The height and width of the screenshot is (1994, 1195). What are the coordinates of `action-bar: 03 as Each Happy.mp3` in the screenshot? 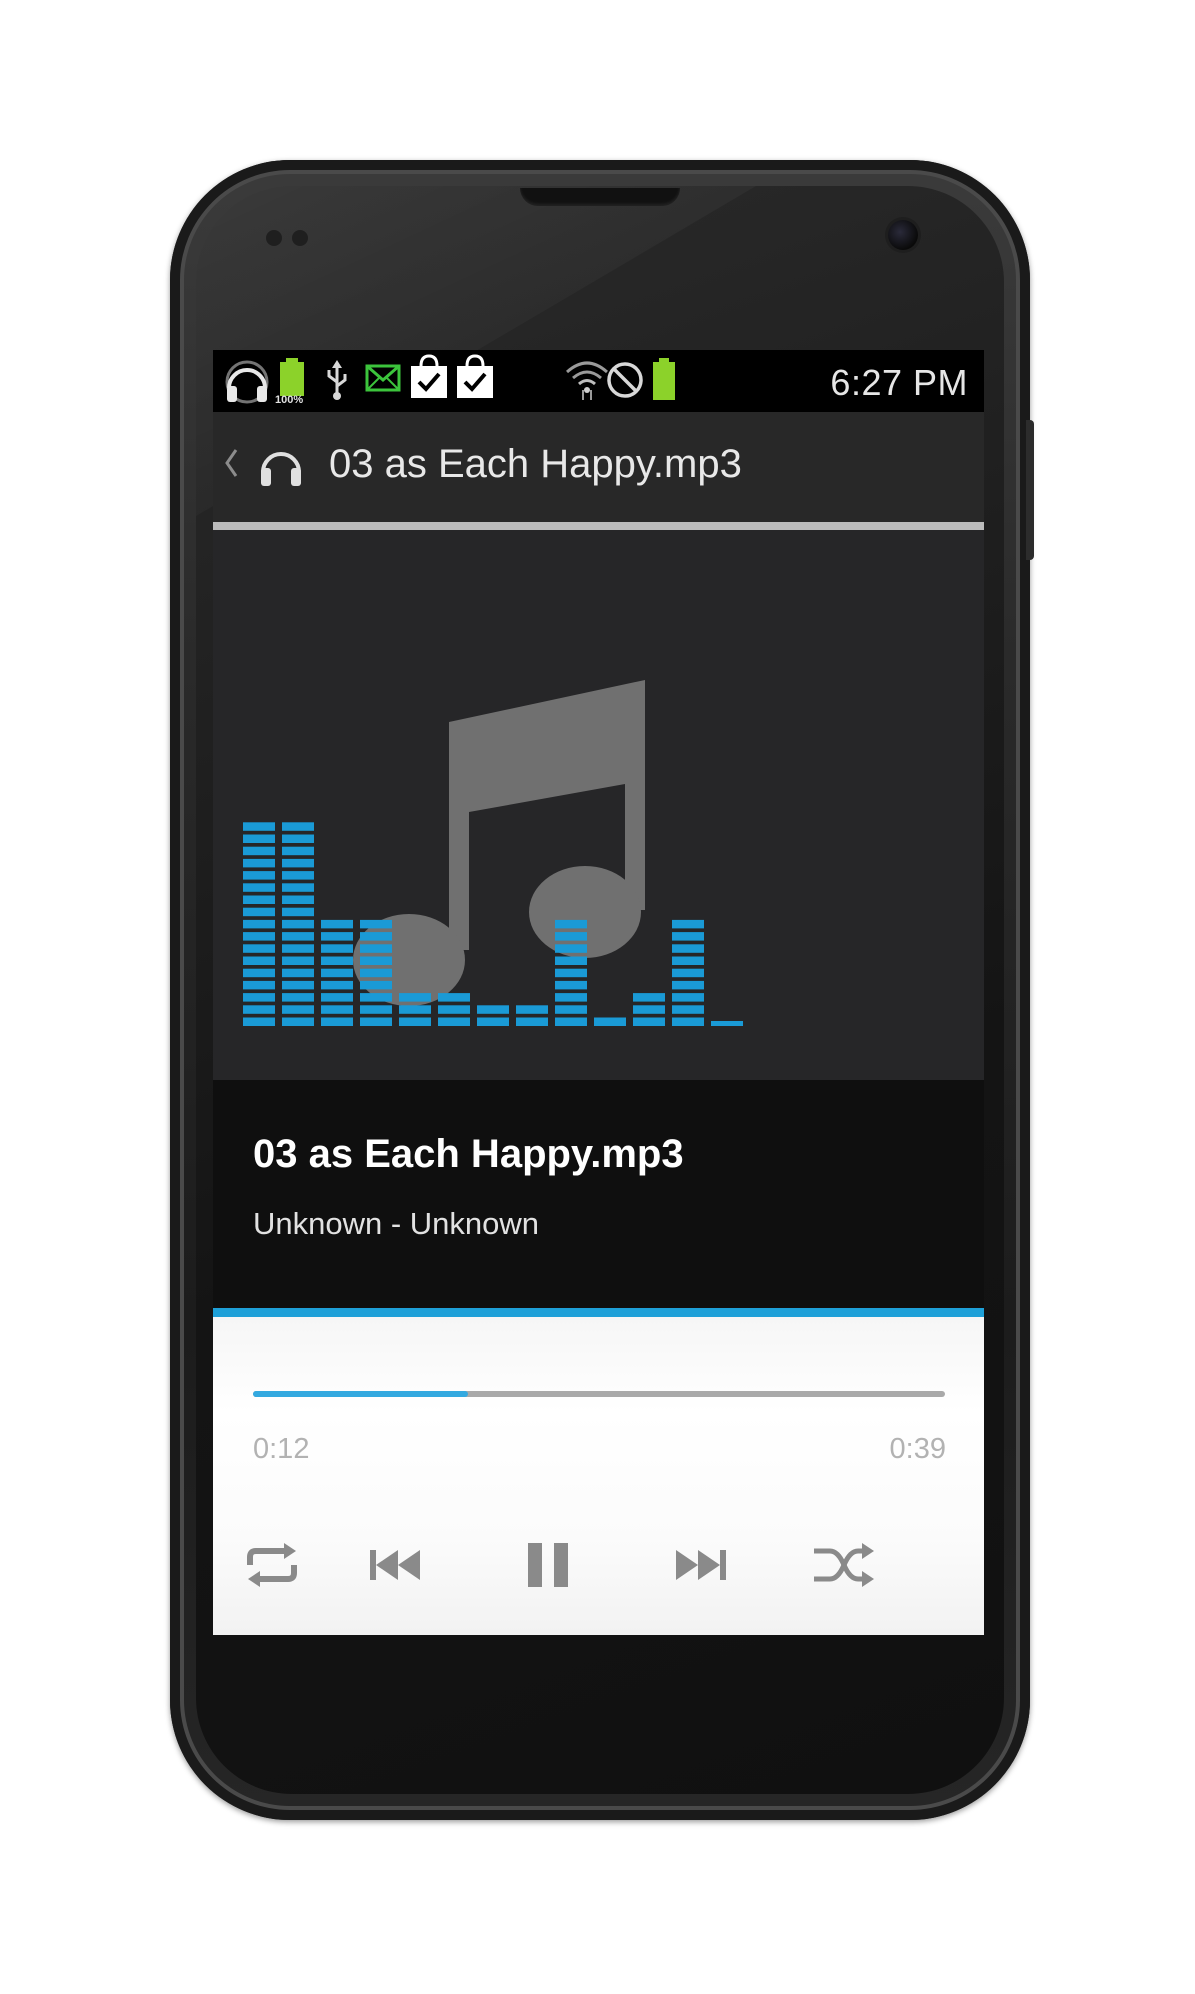 It's located at (598, 467).